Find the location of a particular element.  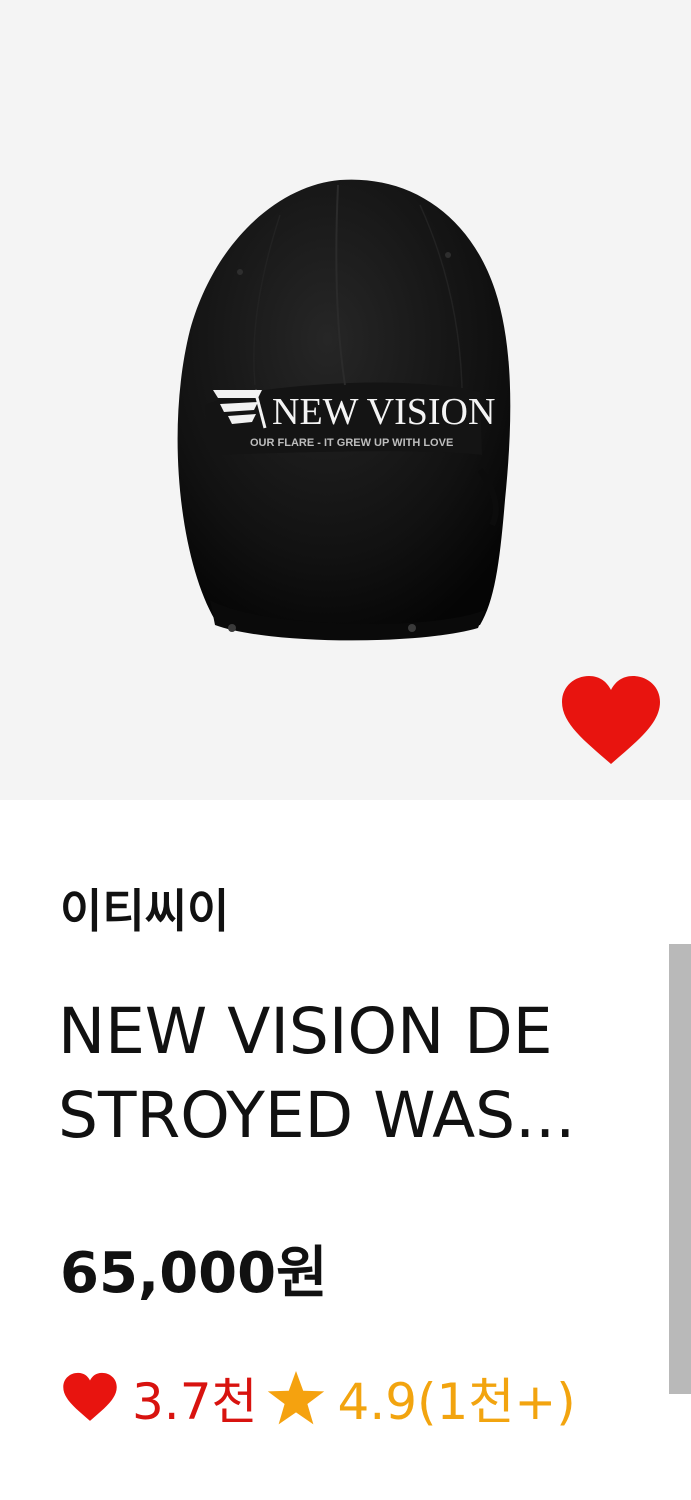

product-price: 65,000원 is located at coordinates (194, 1273).